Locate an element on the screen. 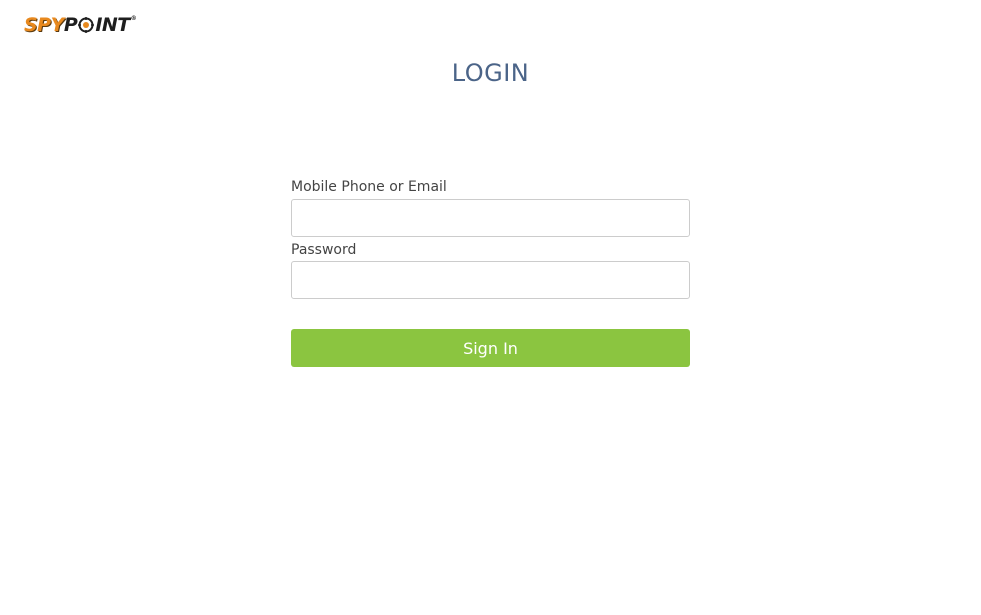 The image size is (981, 615). spypoint-logo: SPY P INT ® is located at coordinates (80, 25).